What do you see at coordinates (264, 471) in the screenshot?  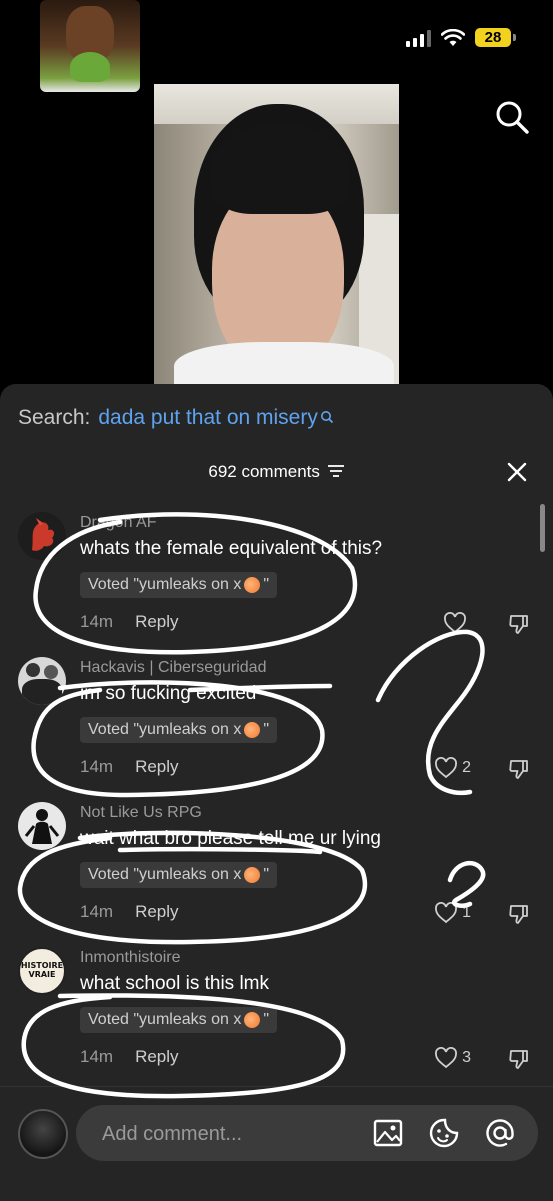 I see `comment-count: 692 comments` at bounding box center [264, 471].